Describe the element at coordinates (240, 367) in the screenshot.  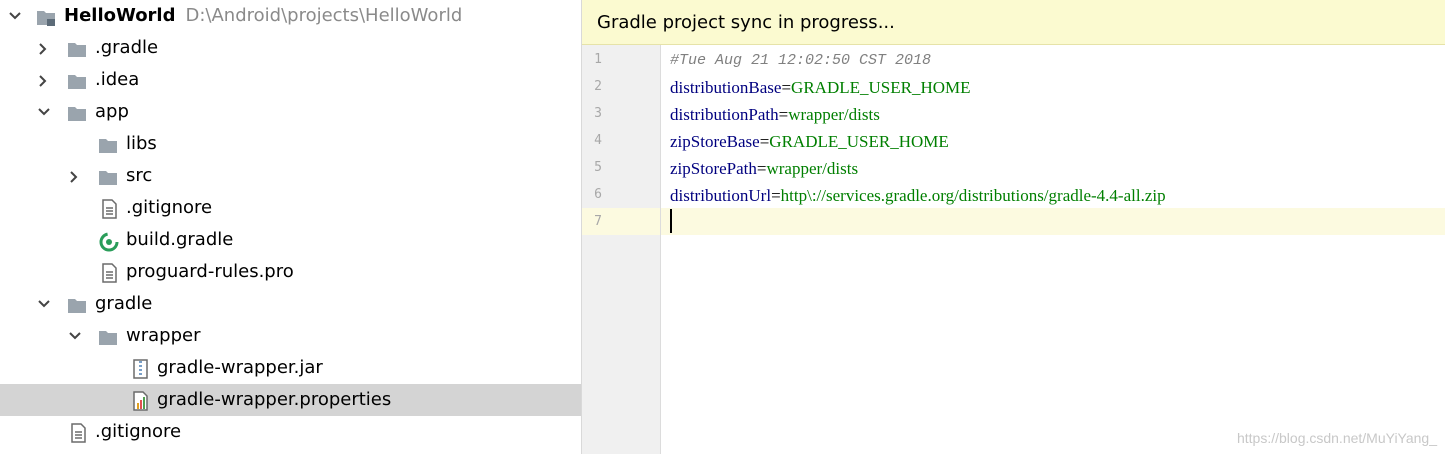
I see `tree-item-label: gradle-wrapper.jar` at that location.